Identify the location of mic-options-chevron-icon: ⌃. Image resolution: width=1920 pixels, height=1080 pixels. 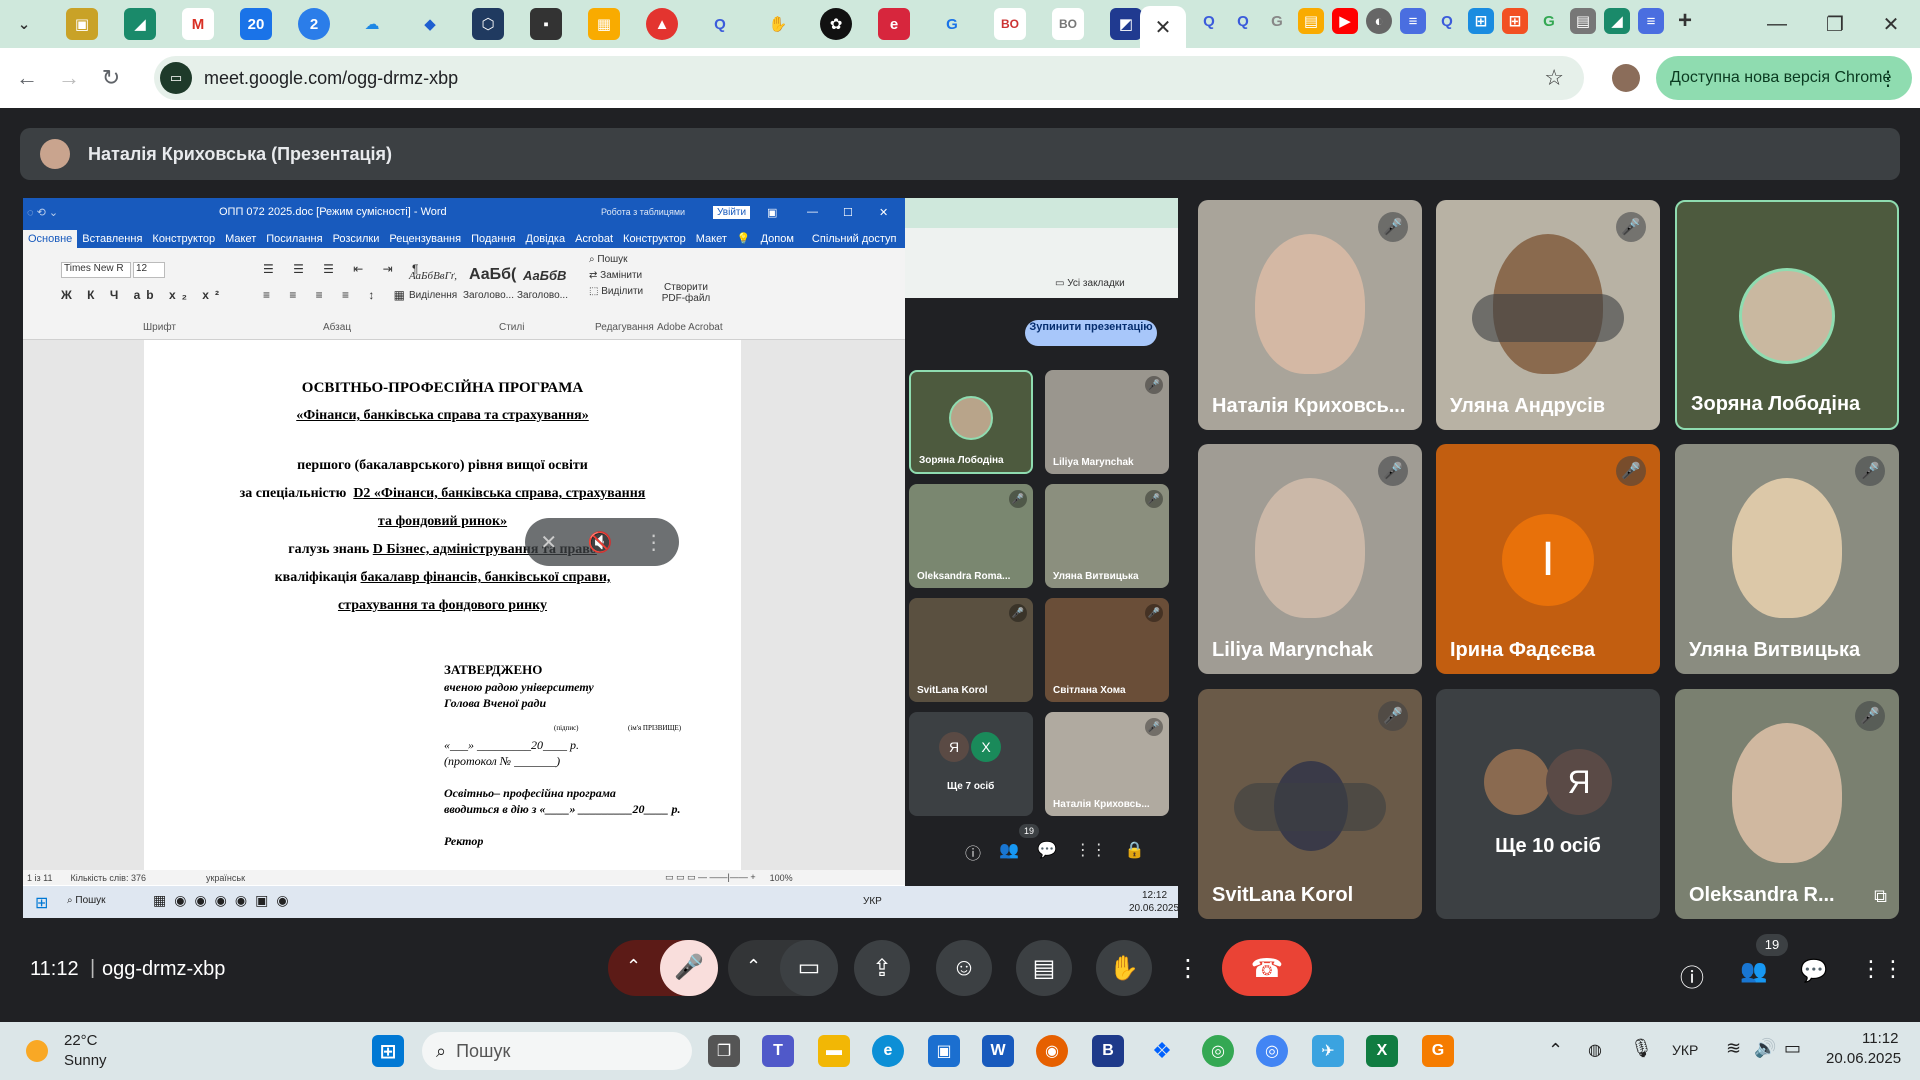
(633, 966).